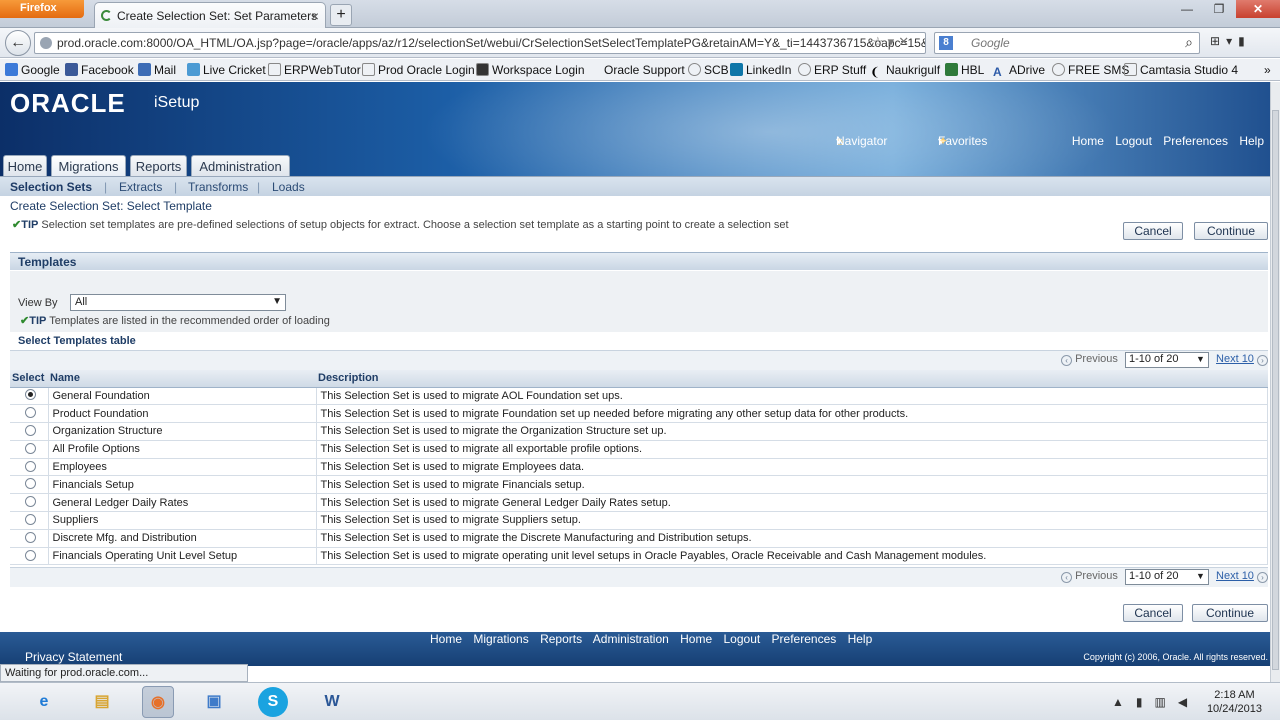 This screenshot has width=1280, height=720. I want to click on browser-tab: Create Selection Set: Set Parameters ×, so click(210, 15).